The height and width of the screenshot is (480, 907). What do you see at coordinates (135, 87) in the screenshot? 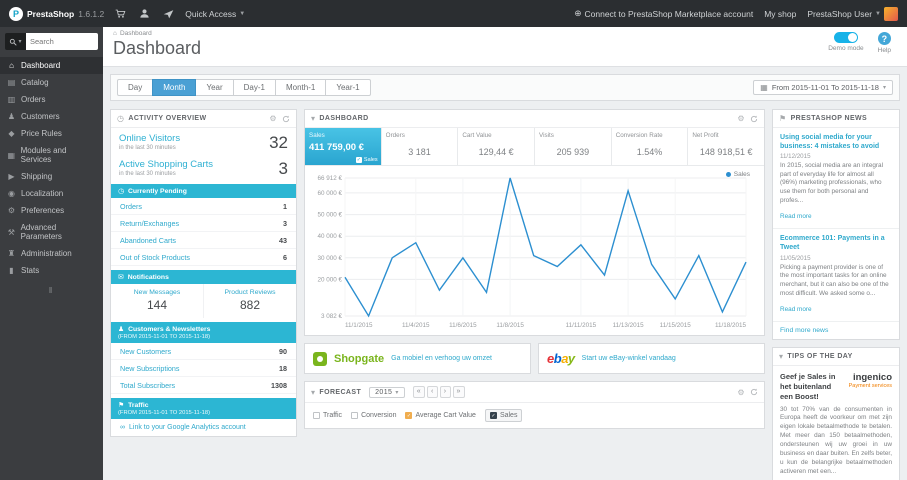
I see `period-day-button: Day` at bounding box center [135, 87].